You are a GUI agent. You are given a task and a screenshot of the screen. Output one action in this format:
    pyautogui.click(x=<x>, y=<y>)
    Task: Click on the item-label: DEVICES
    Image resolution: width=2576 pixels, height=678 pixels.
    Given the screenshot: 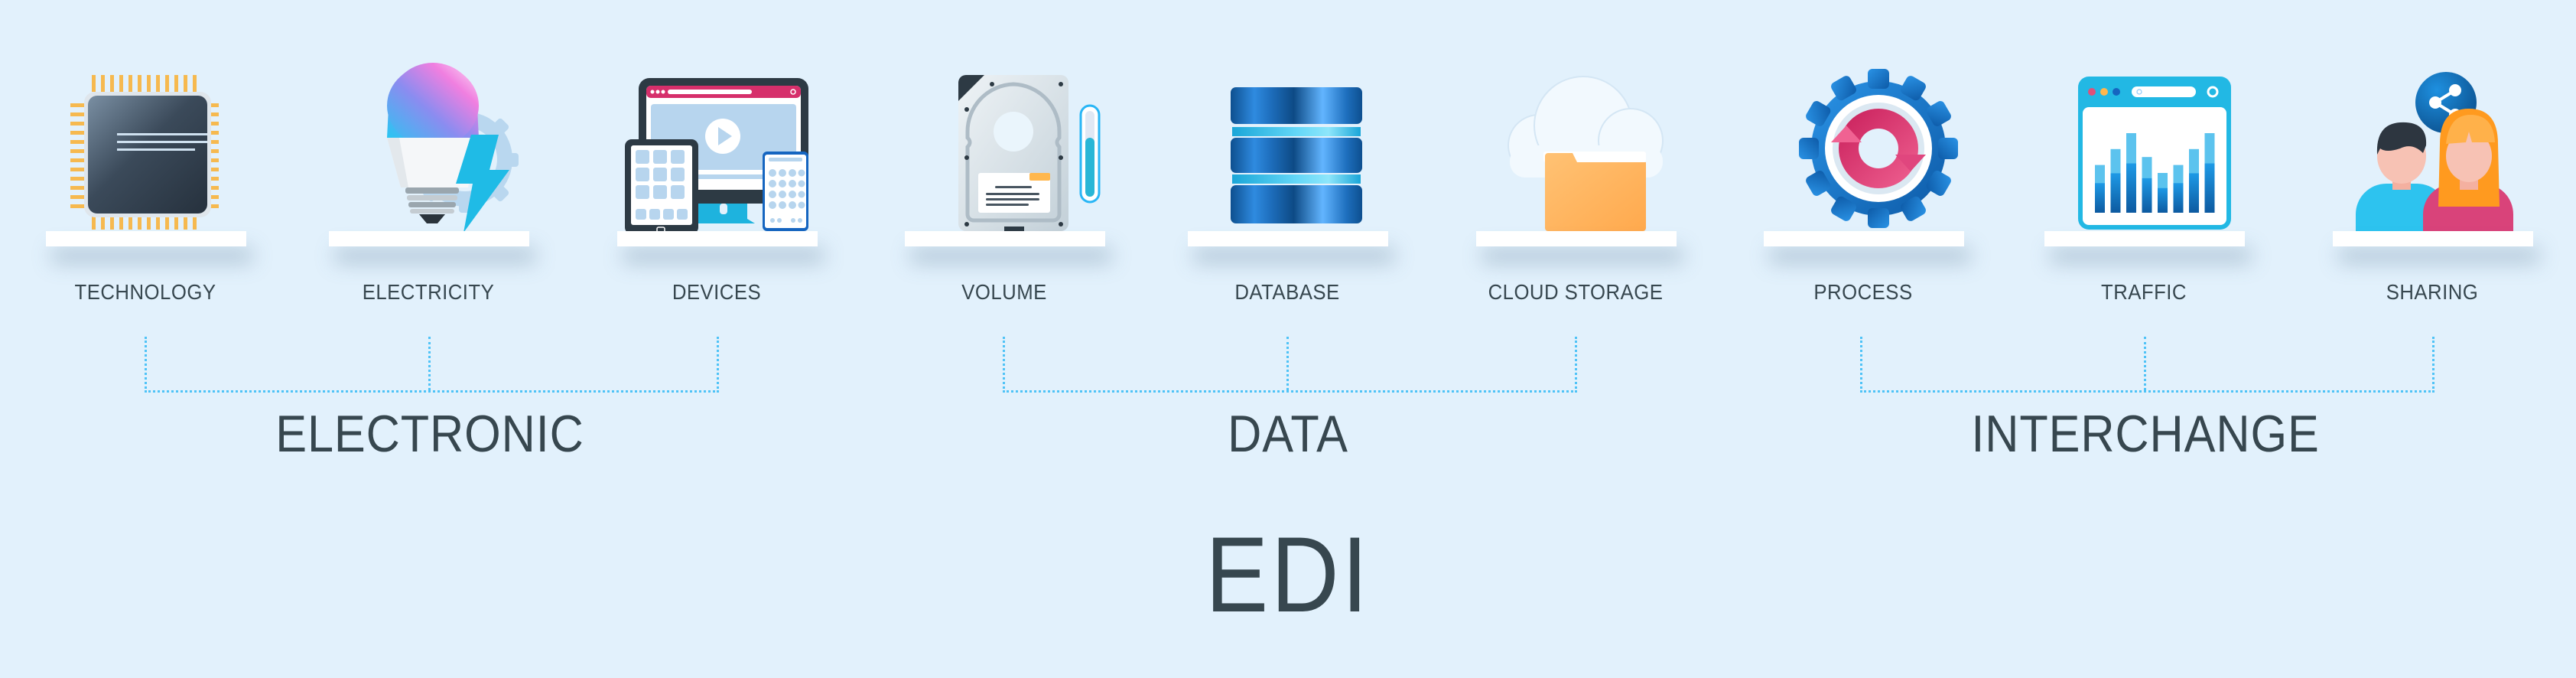 What is the action you would take?
    pyautogui.click(x=717, y=292)
    